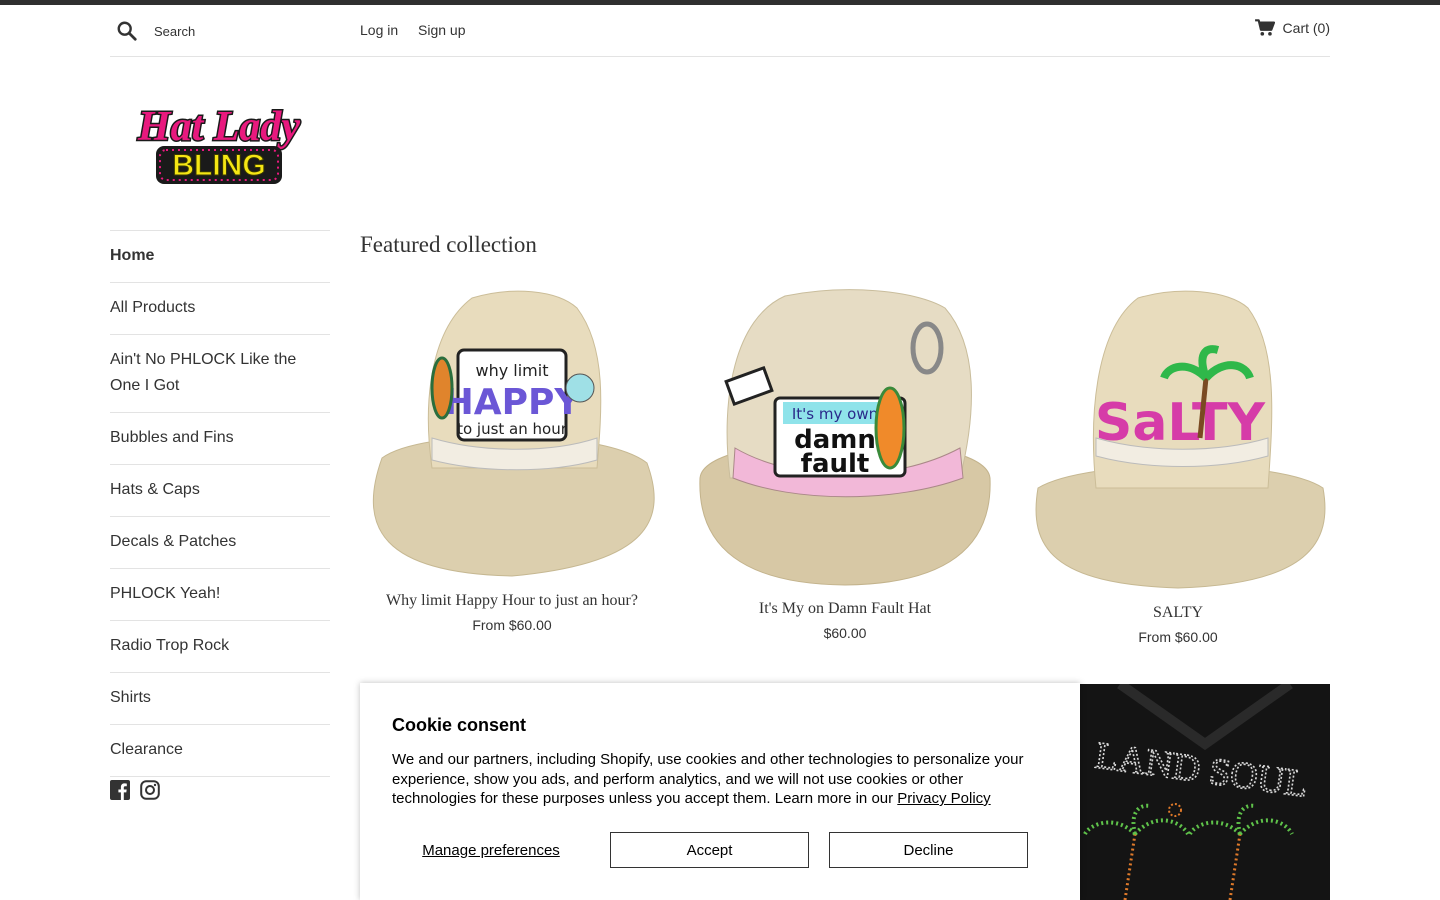 The height and width of the screenshot is (900, 1440). Describe the element at coordinates (845, 609) in the screenshot. I see `product-title: It's My on Damn Fault Hat` at that location.